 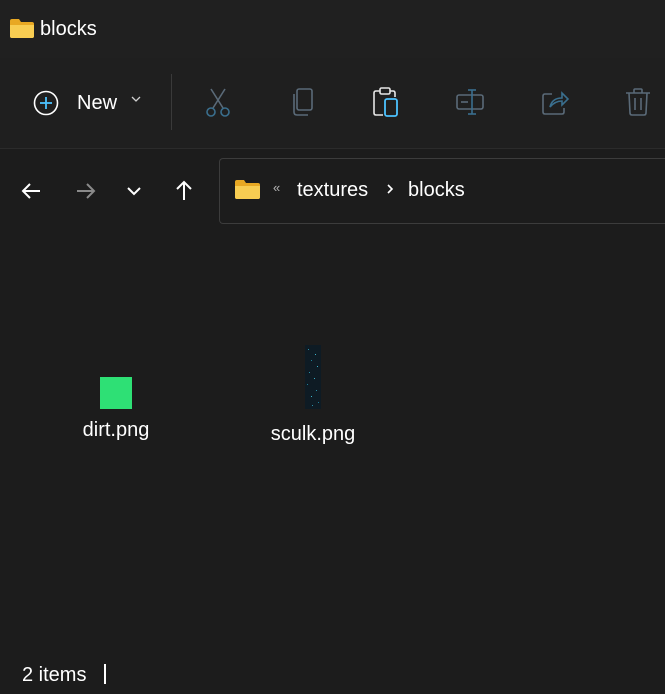 I want to click on file-name: sculk.png, so click(x=313, y=434).